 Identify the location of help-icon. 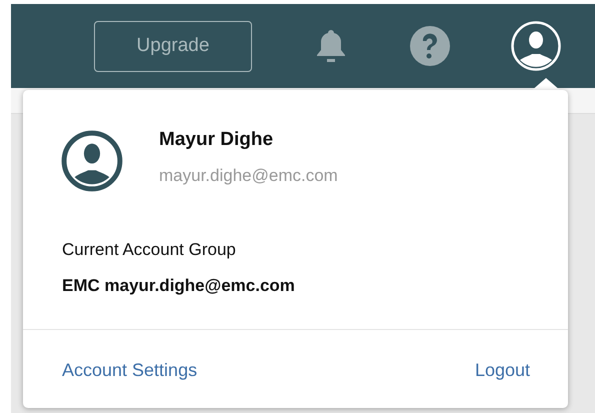
(430, 46).